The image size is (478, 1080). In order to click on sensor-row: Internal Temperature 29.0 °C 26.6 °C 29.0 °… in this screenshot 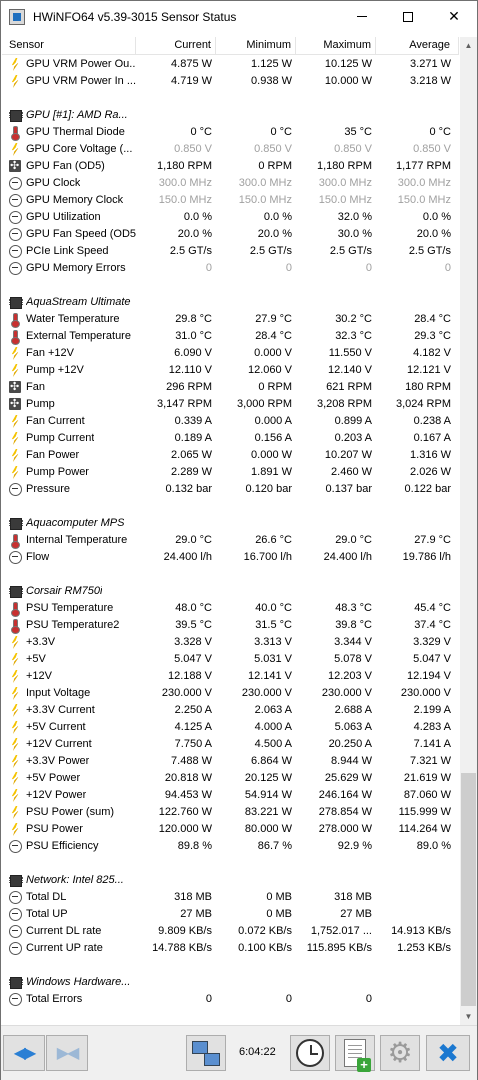, I will do `click(230, 540)`.